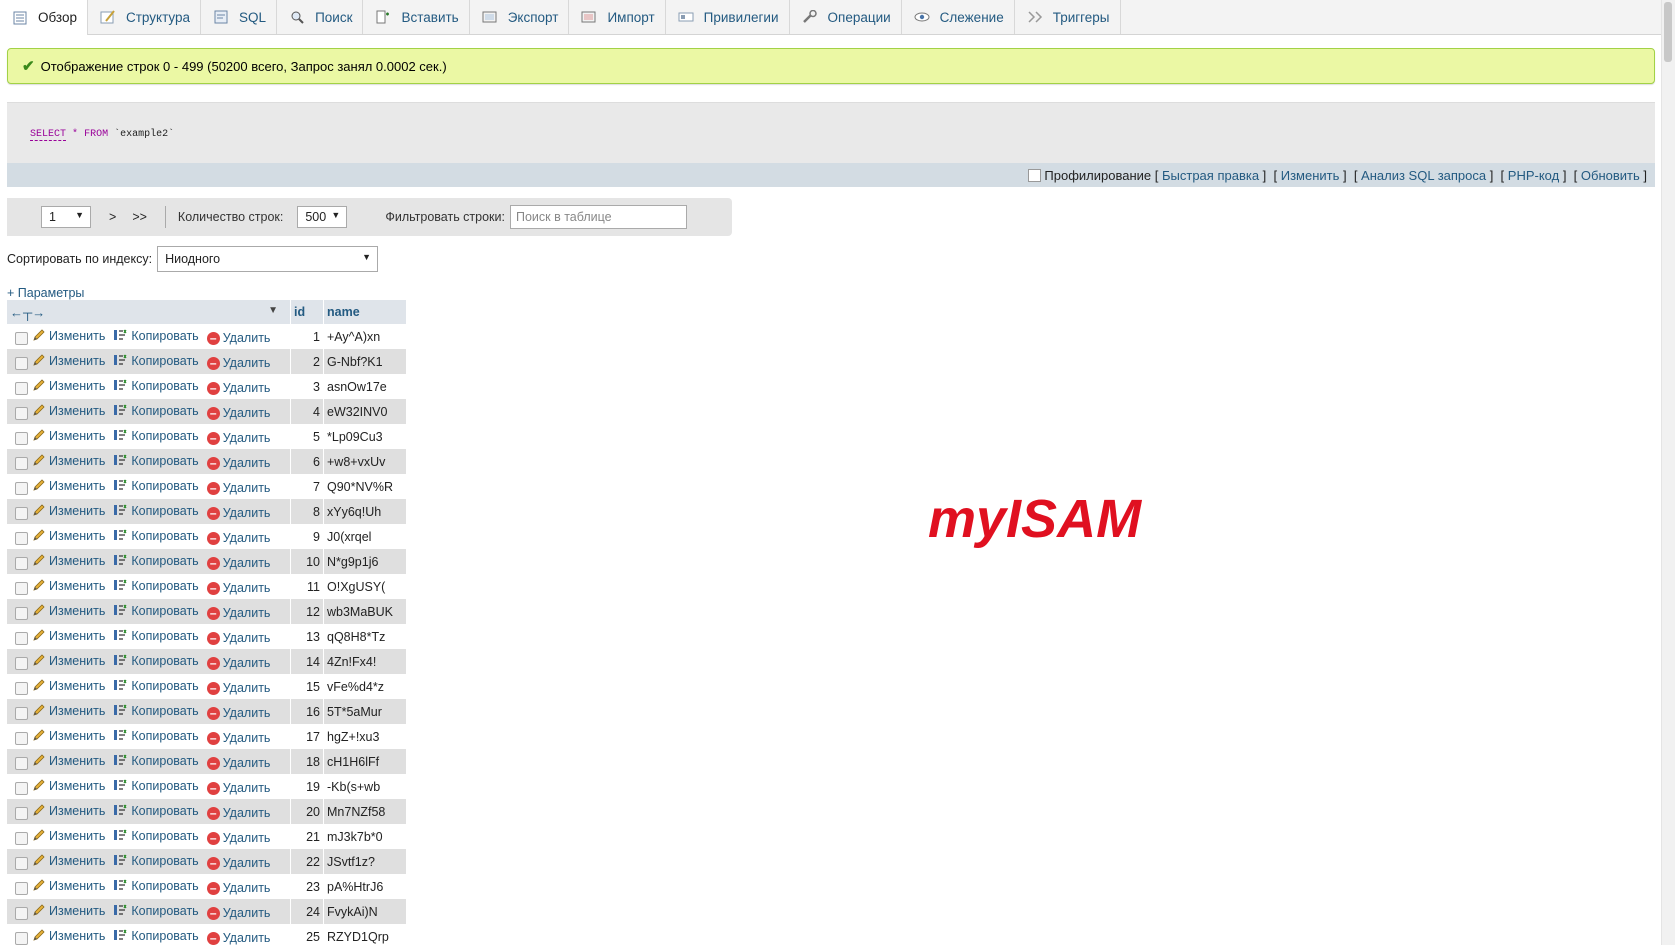 Image resolution: width=1675 pixels, height=949 pixels. Describe the element at coordinates (139, 217) in the screenshot. I see `last-page-button: >>` at that location.